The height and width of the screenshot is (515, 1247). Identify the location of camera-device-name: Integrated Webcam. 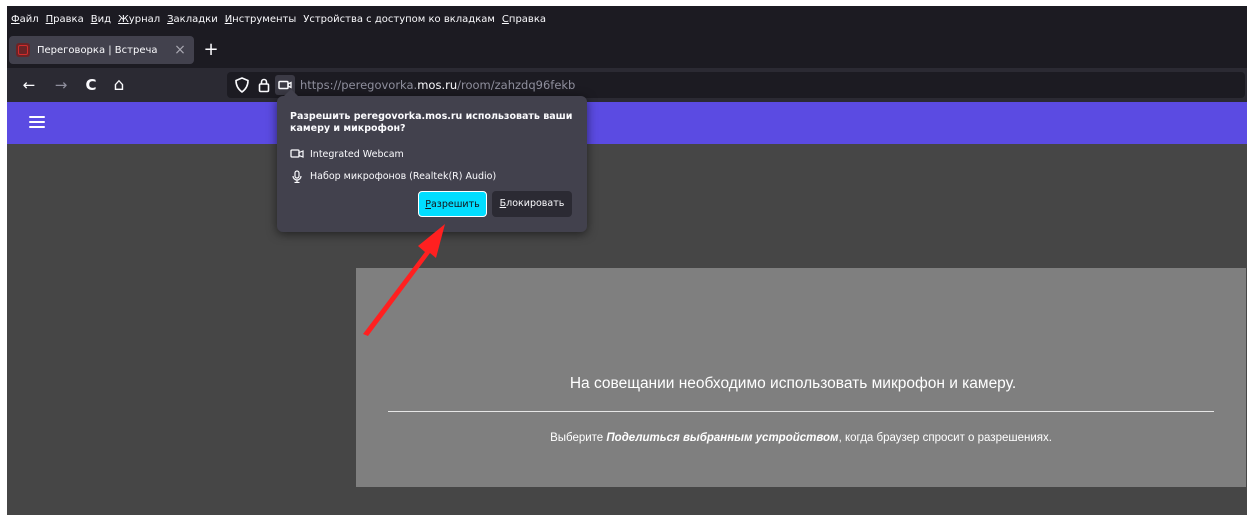
(357, 154).